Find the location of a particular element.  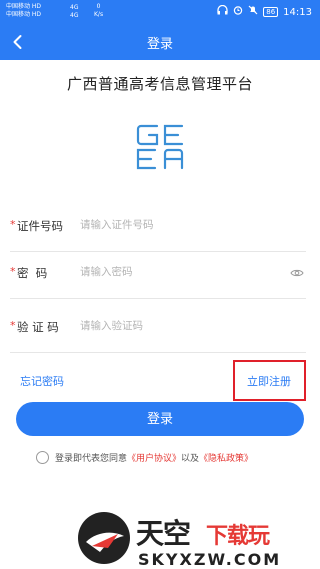

password-label: 密 码 is located at coordinates (32, 273).